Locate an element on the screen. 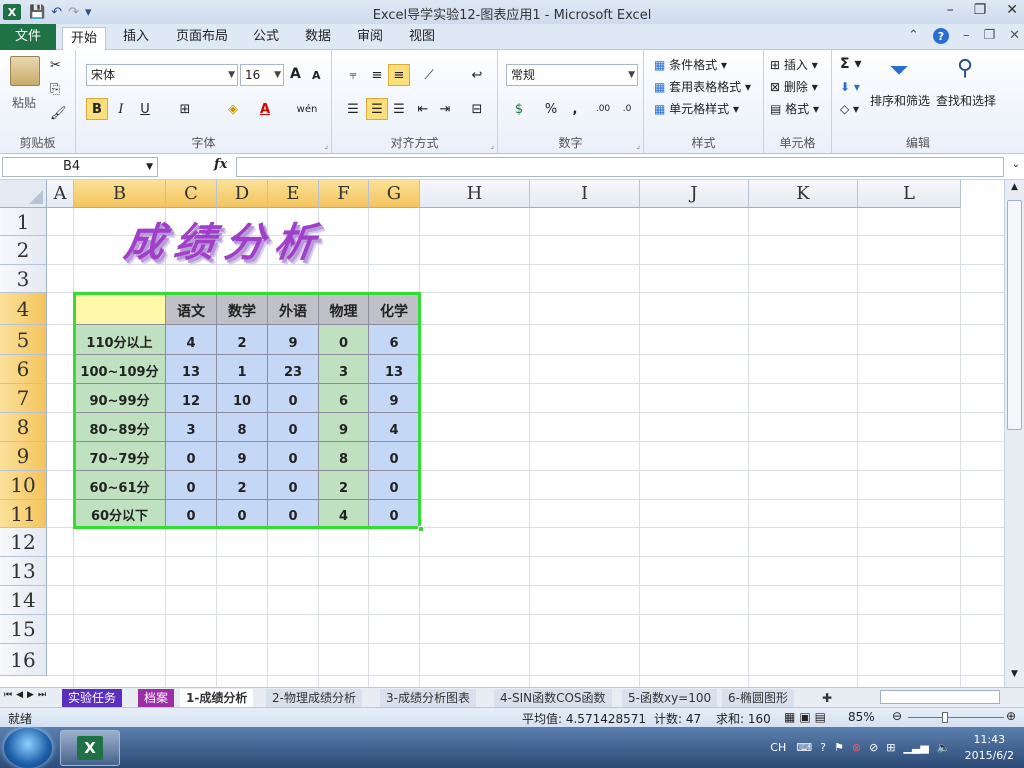  column-header-c: C is located at coordinates (191, 194).